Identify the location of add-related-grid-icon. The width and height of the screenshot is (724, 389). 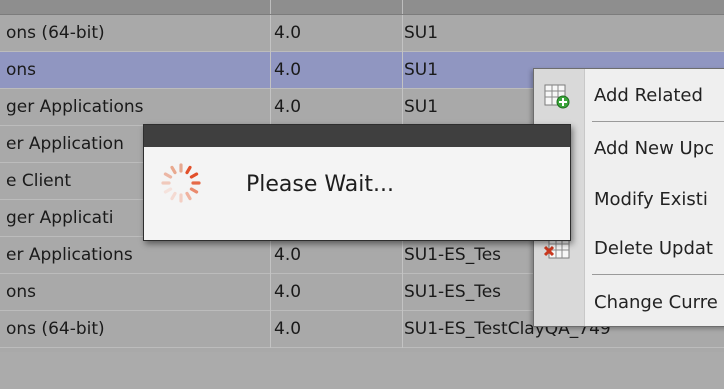
(557, 96).